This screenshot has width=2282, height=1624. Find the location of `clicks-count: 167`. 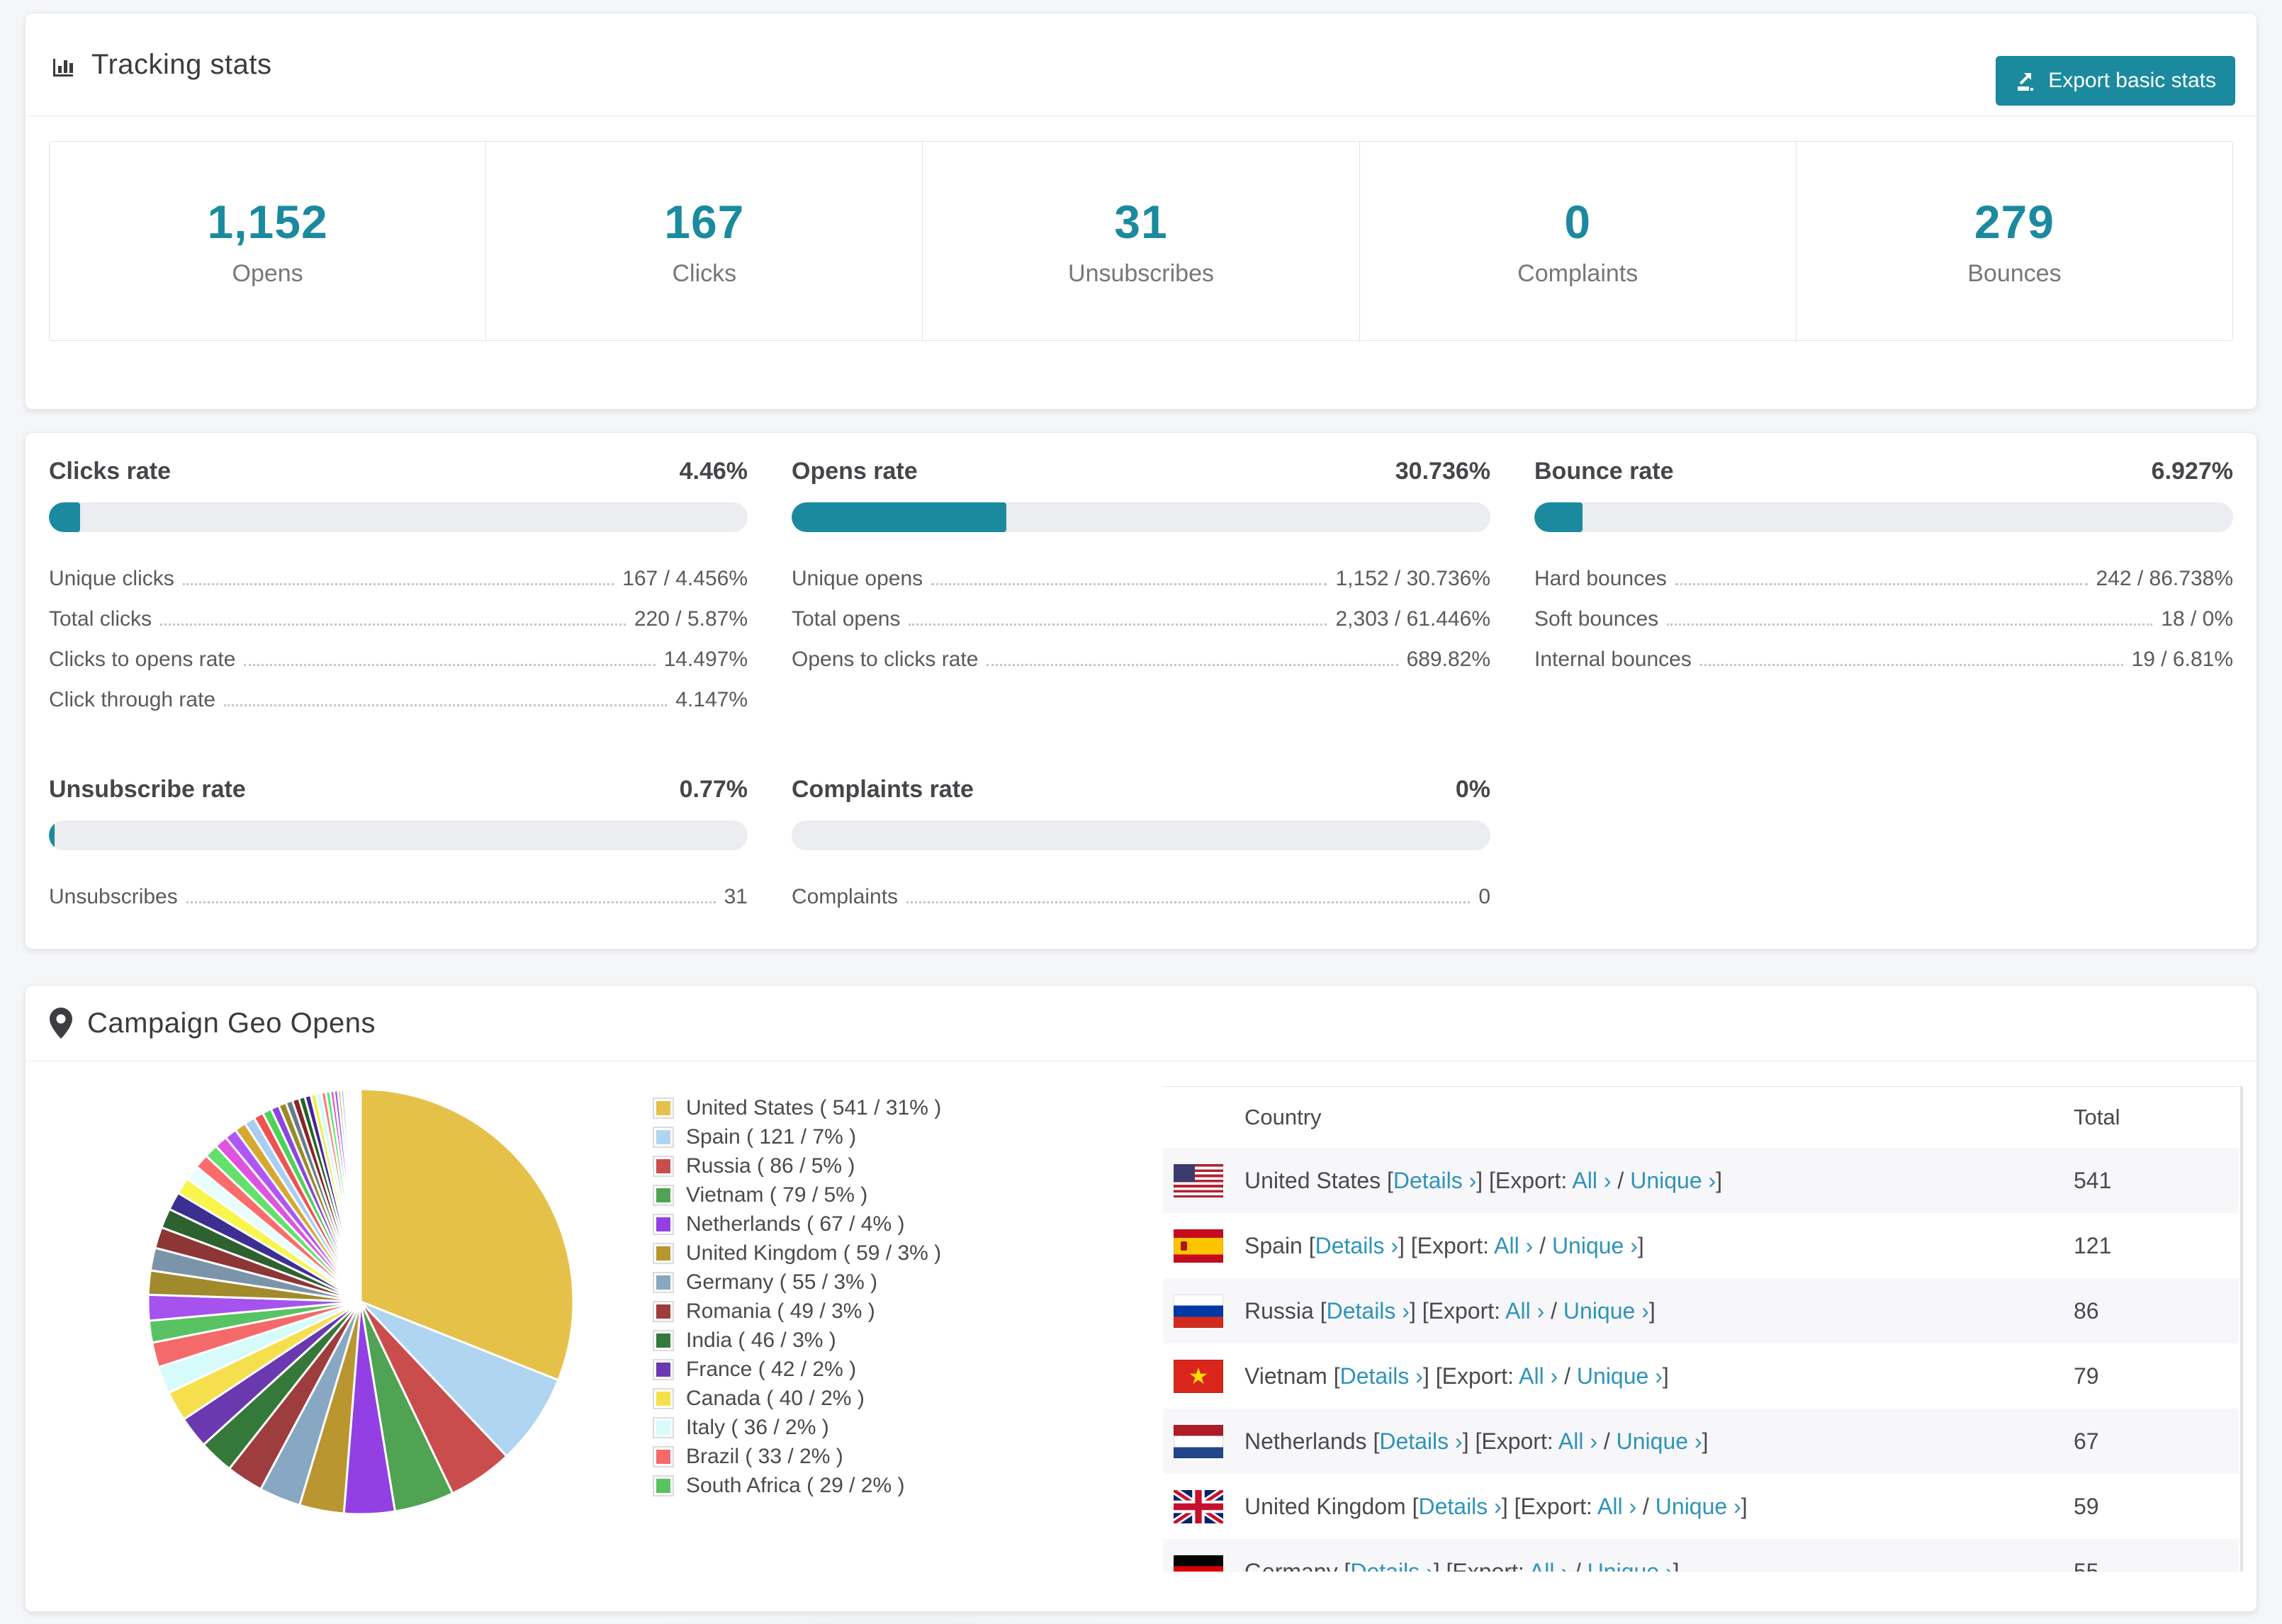

clicks-count: 167 is located at coordinates (704, 221).